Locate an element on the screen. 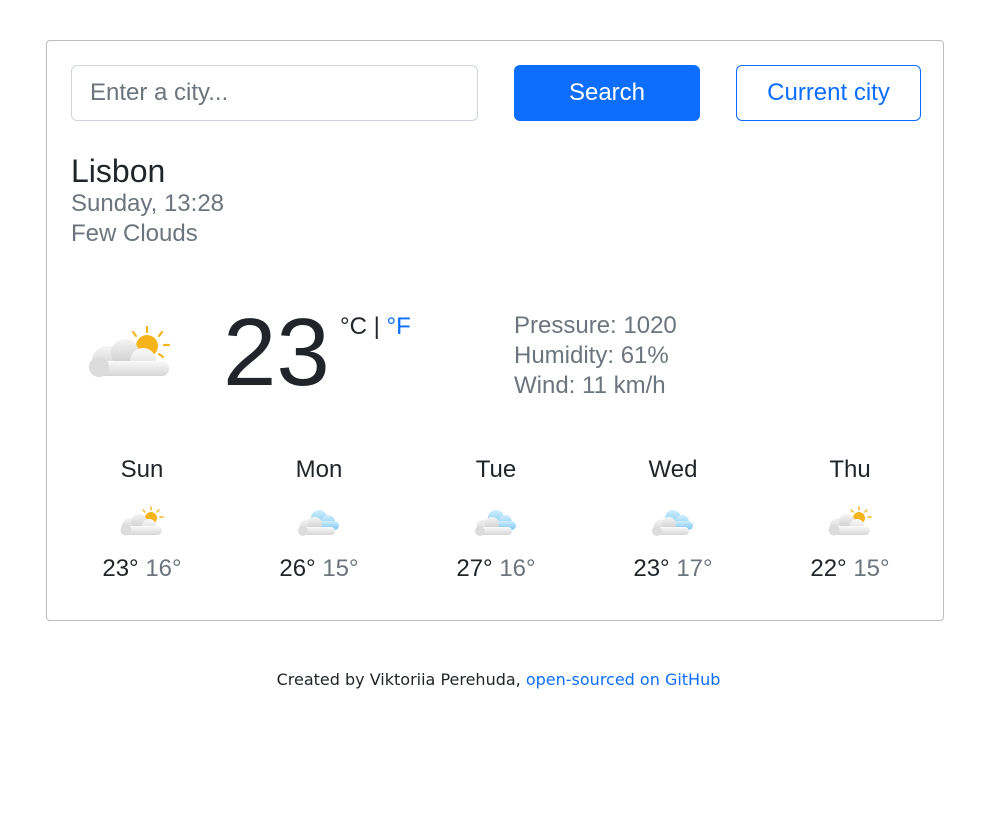 The height and width of the screenshot is (838, 997). forecast-day-name: Tue is located at coordinates (496, 469).